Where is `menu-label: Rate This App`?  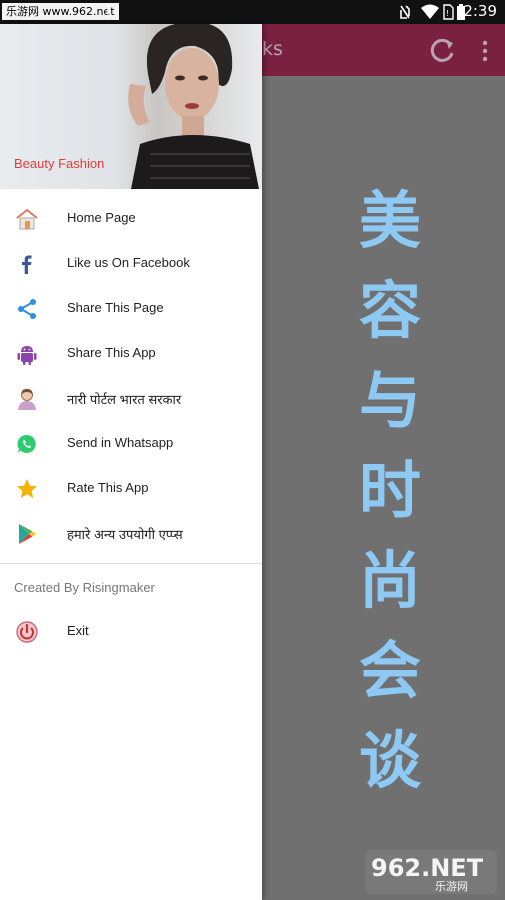 menu-label: Rate This App is located at coordinates (108, 487).